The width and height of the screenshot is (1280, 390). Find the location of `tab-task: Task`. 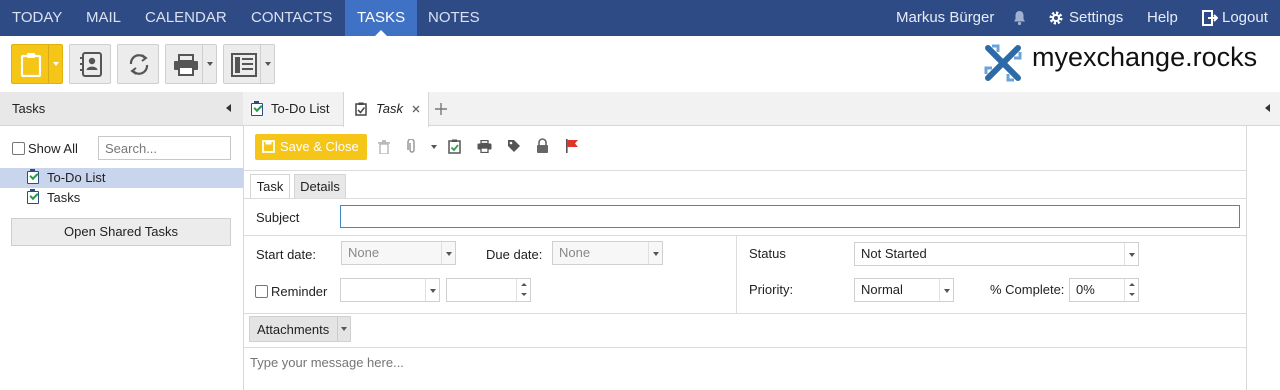

tab-task: Task is located at coordinates (386, 109).